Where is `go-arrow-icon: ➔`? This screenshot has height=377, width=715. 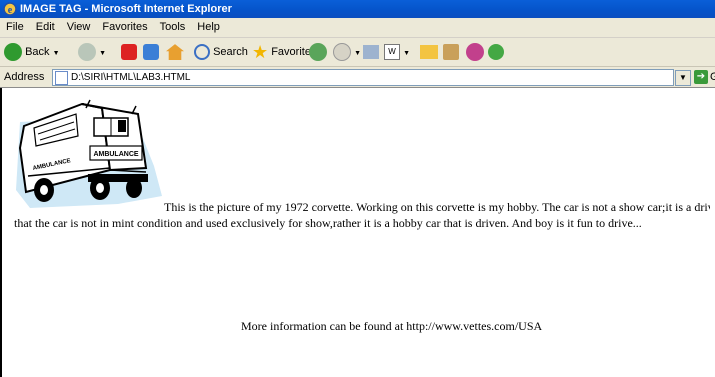
go-arrow-icon: ➔ is located at coordinates (701, 76).